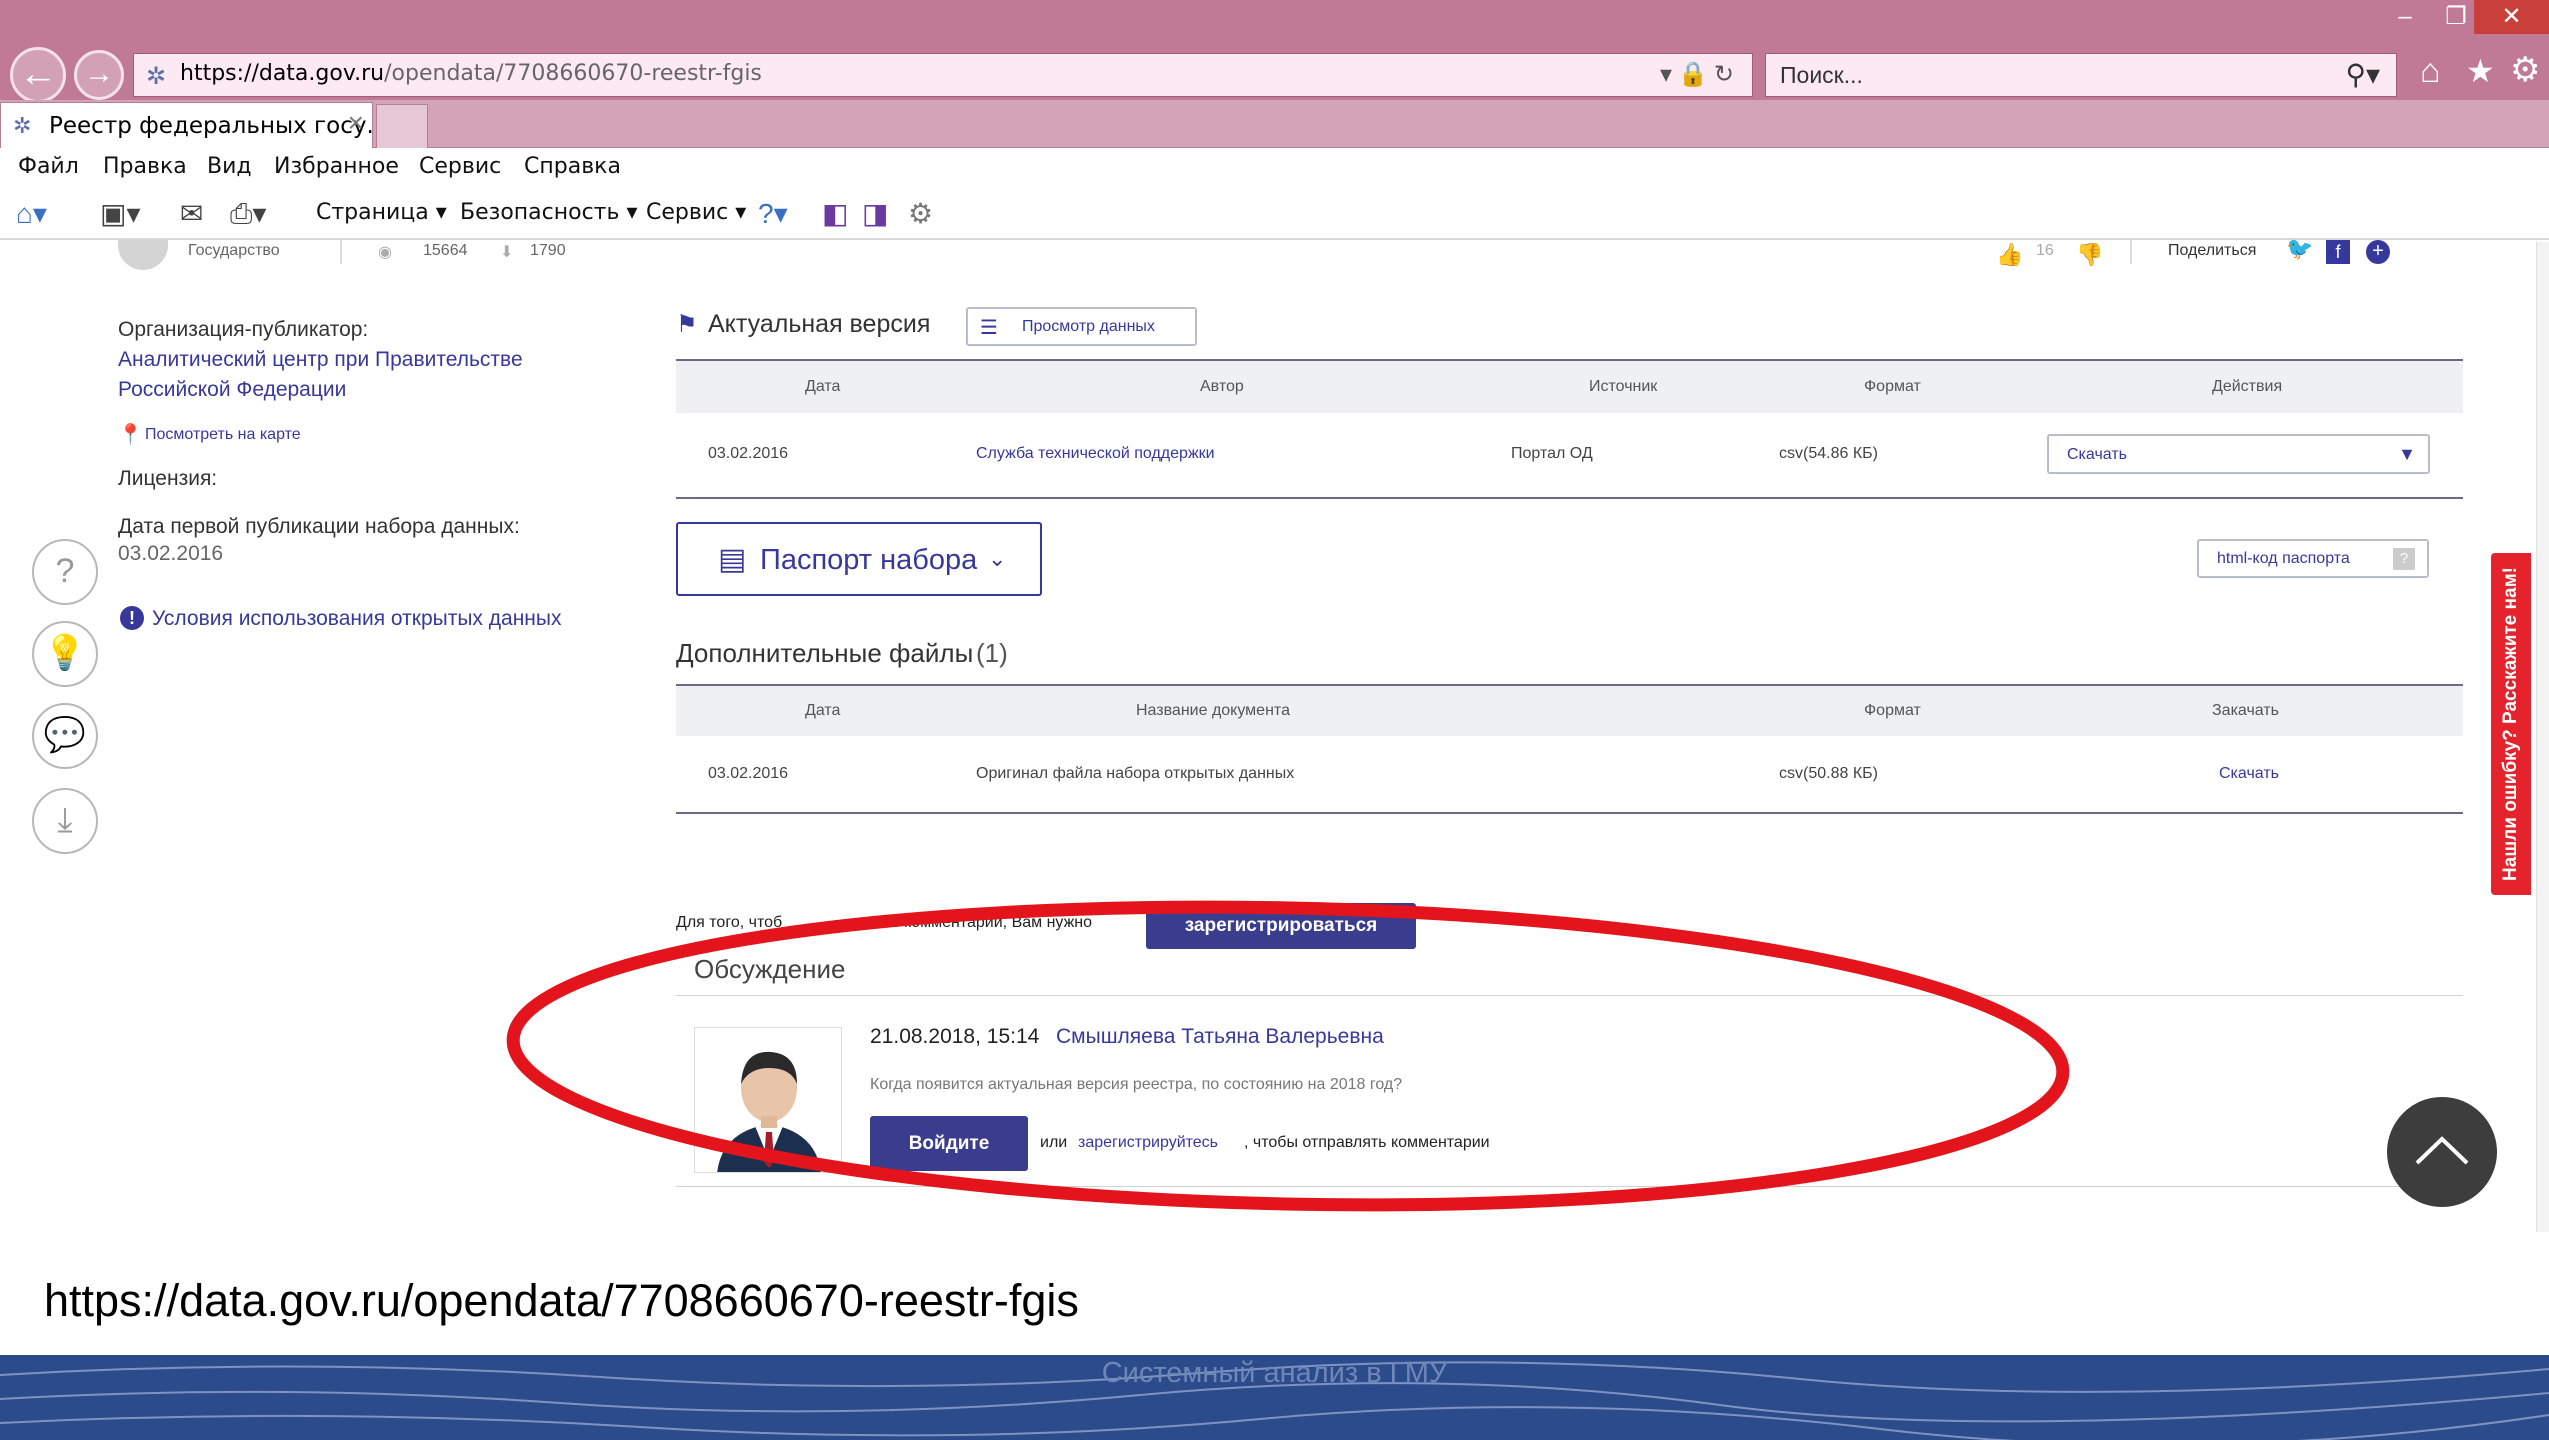 This screenshot has width=2549, height=1440. Describe the element at coordinates (1288, 1056) in the screenshot. I see `highlight-ellipse` at that location.